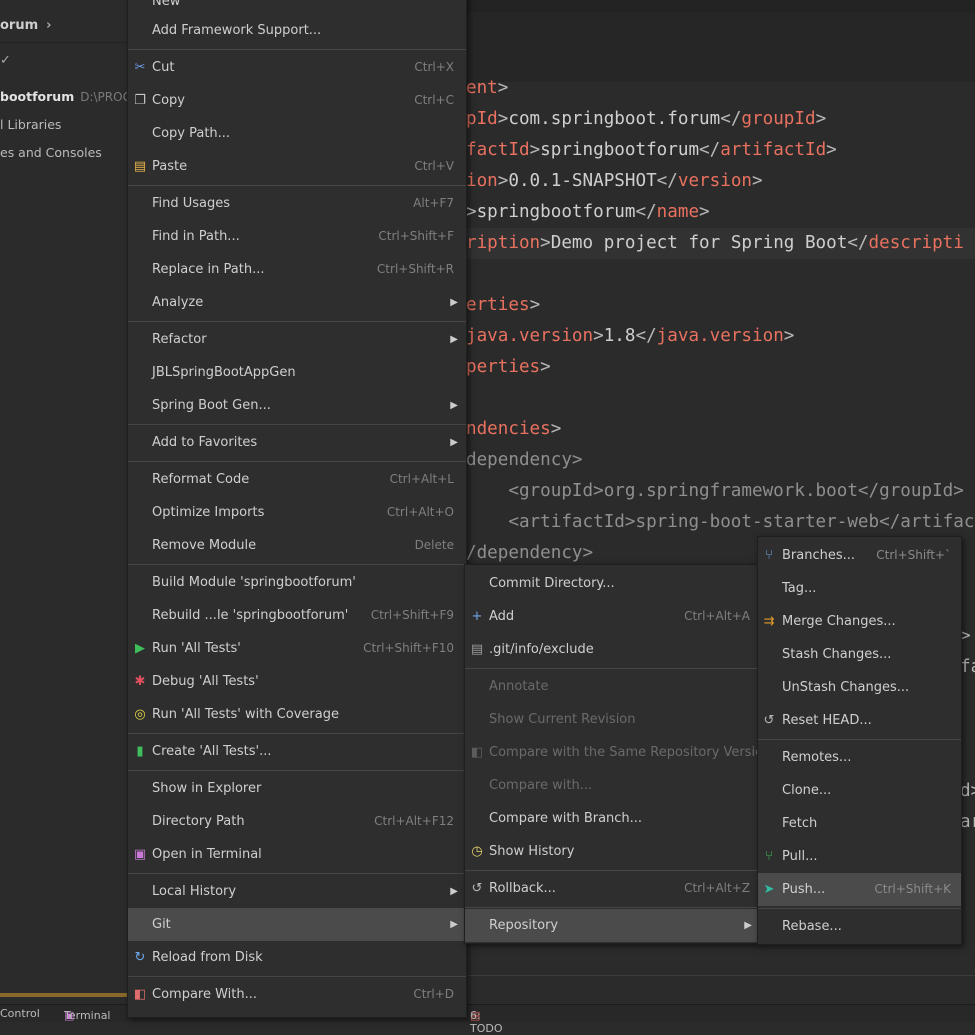 Image resolution: width=975 pixels, height=1035 pixels. Describe the element at coordinates (720, 47) in the screenshot. I see `editor-toolbar` at that location.